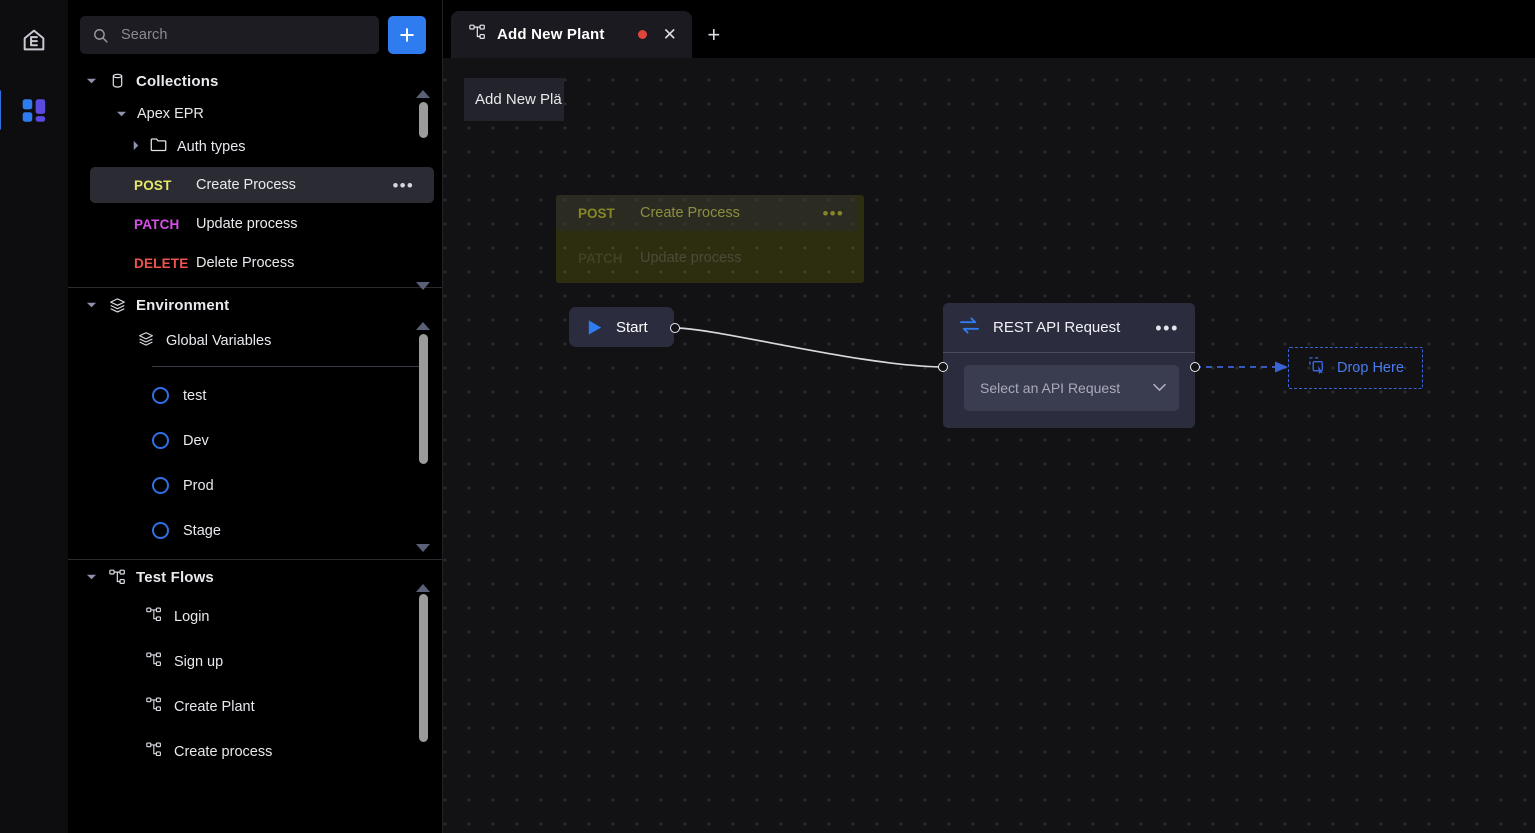 The width and height of the screenshot is (1535, 833). What do you see at coordinates (255, 577) in the screenshot?
I see `sidebar-group-test-flows: Test Flows` at bounding box center [255, 577].